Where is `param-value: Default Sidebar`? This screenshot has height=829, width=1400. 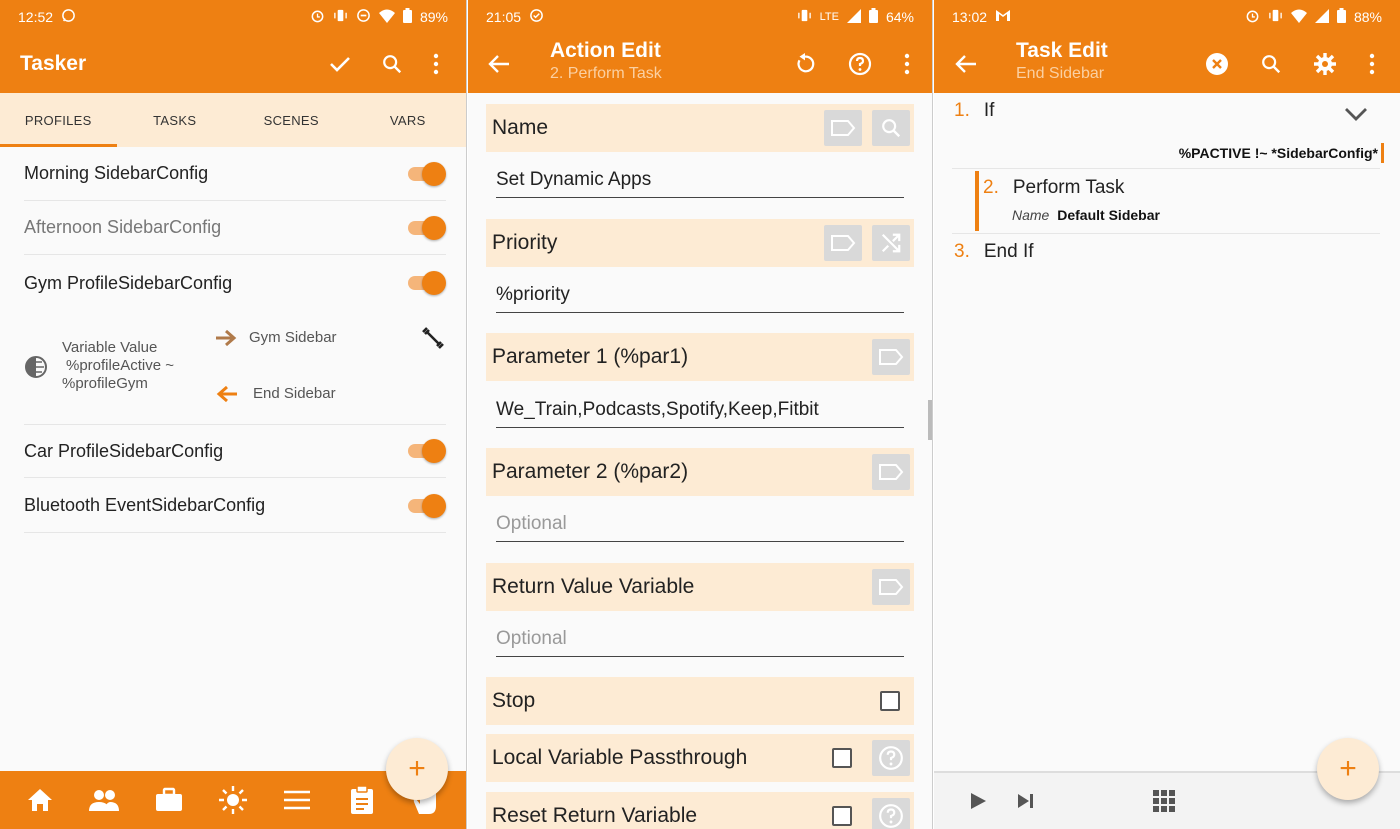 param-value: Default Sidebar is located at coordinates (1108, 215).